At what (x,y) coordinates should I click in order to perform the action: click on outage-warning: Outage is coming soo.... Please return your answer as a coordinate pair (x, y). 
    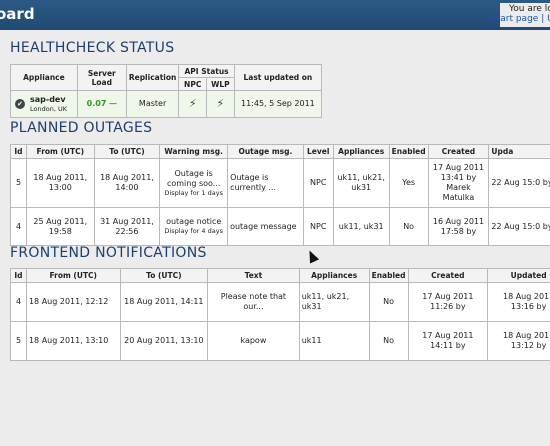
    Looking at the image, I should click on (193, 178).